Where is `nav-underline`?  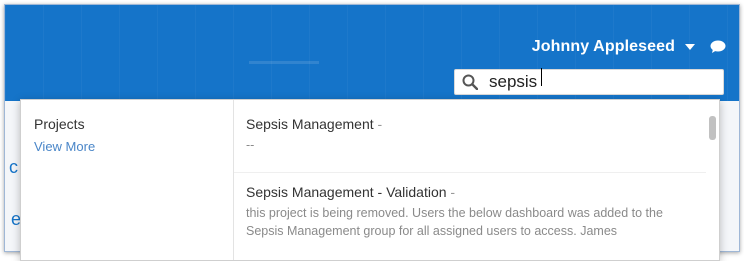
nav-underline is located at coordinates (284, 62).